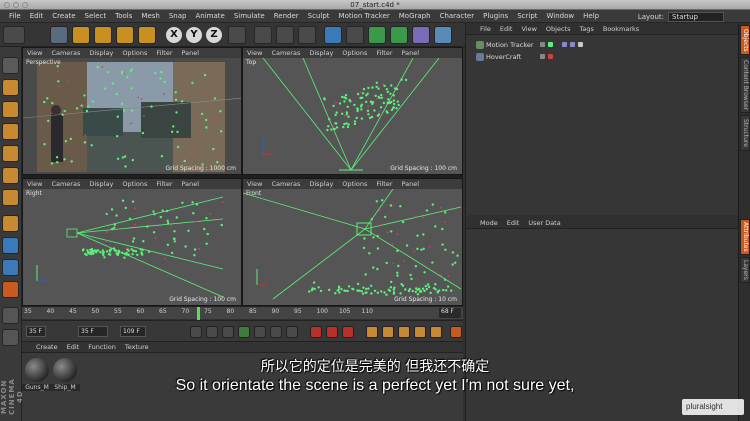 This screenshot has height=421, width=750. What do you see at coordinates (399, 35) in the screenshot?
I see `array-icon` at bounding box center [399, 35].